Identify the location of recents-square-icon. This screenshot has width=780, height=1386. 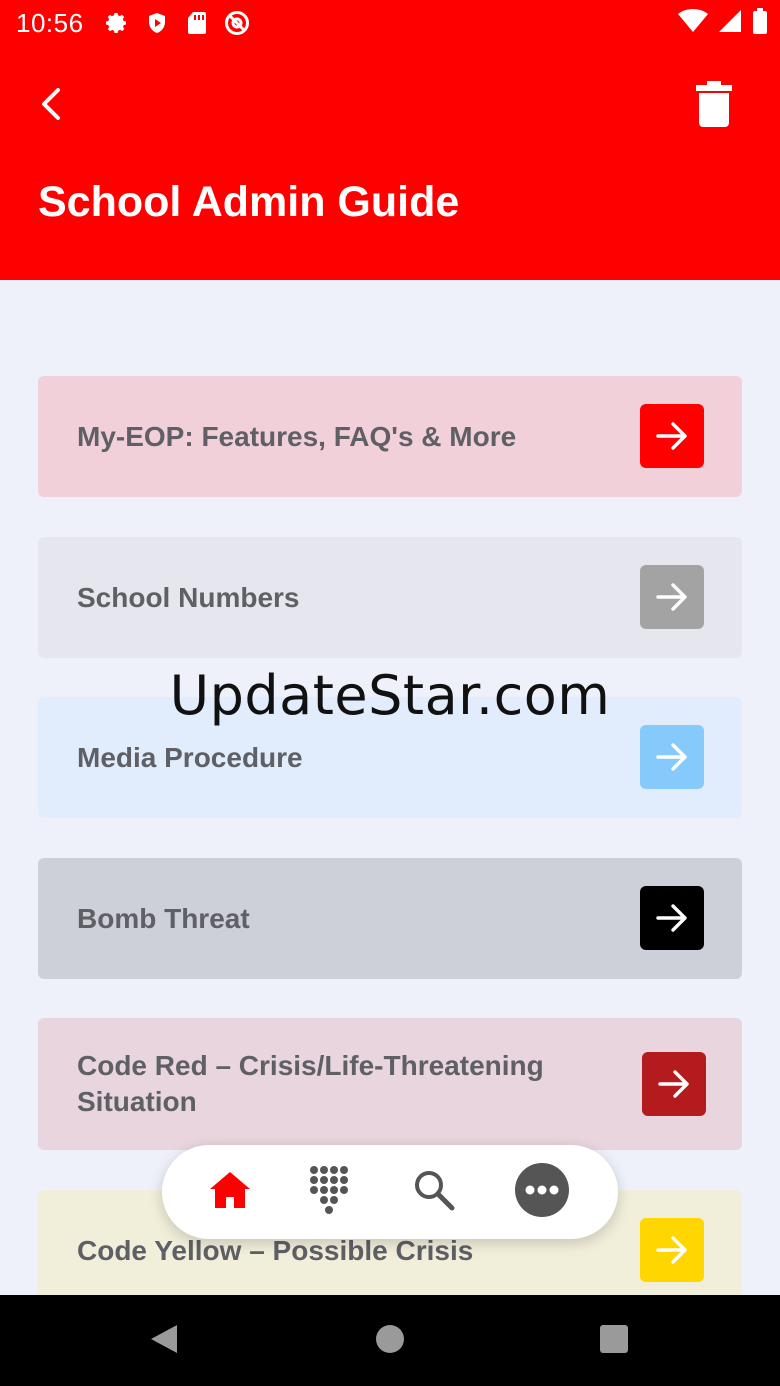
(614, 1341).